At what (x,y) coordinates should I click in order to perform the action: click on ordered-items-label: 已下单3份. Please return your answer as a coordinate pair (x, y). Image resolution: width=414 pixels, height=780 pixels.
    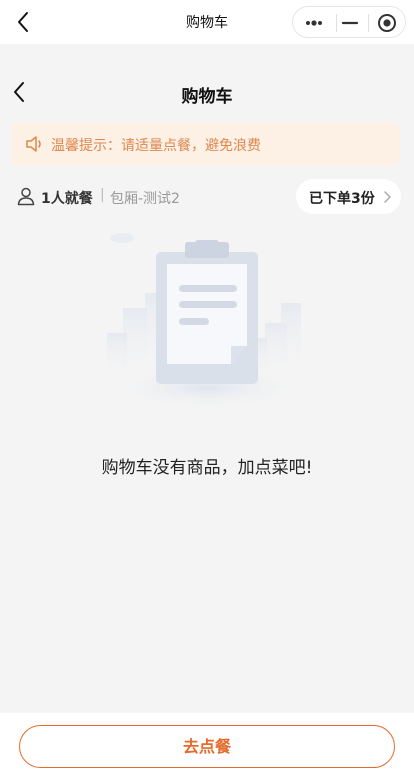
    Looking at the image, I should click on (342, 199).